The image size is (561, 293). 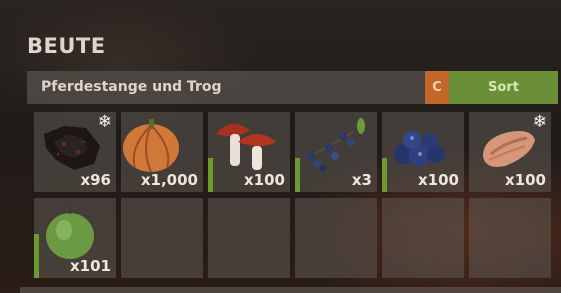 I want to click on inventory-slot: x101, so click(x=75, y=238).